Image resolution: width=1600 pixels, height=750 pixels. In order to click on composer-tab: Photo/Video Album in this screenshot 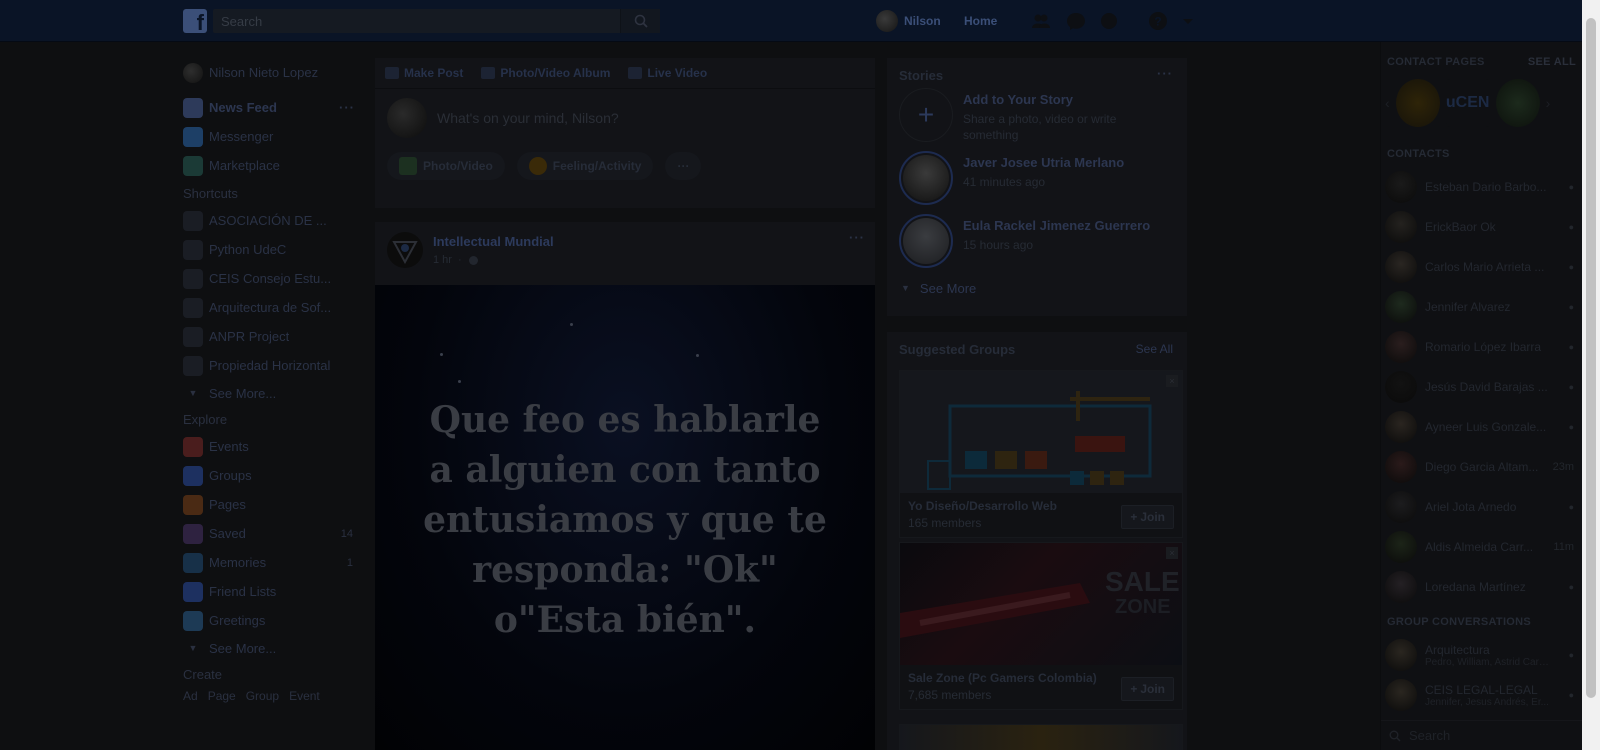, I will do `click(545, 73)`.